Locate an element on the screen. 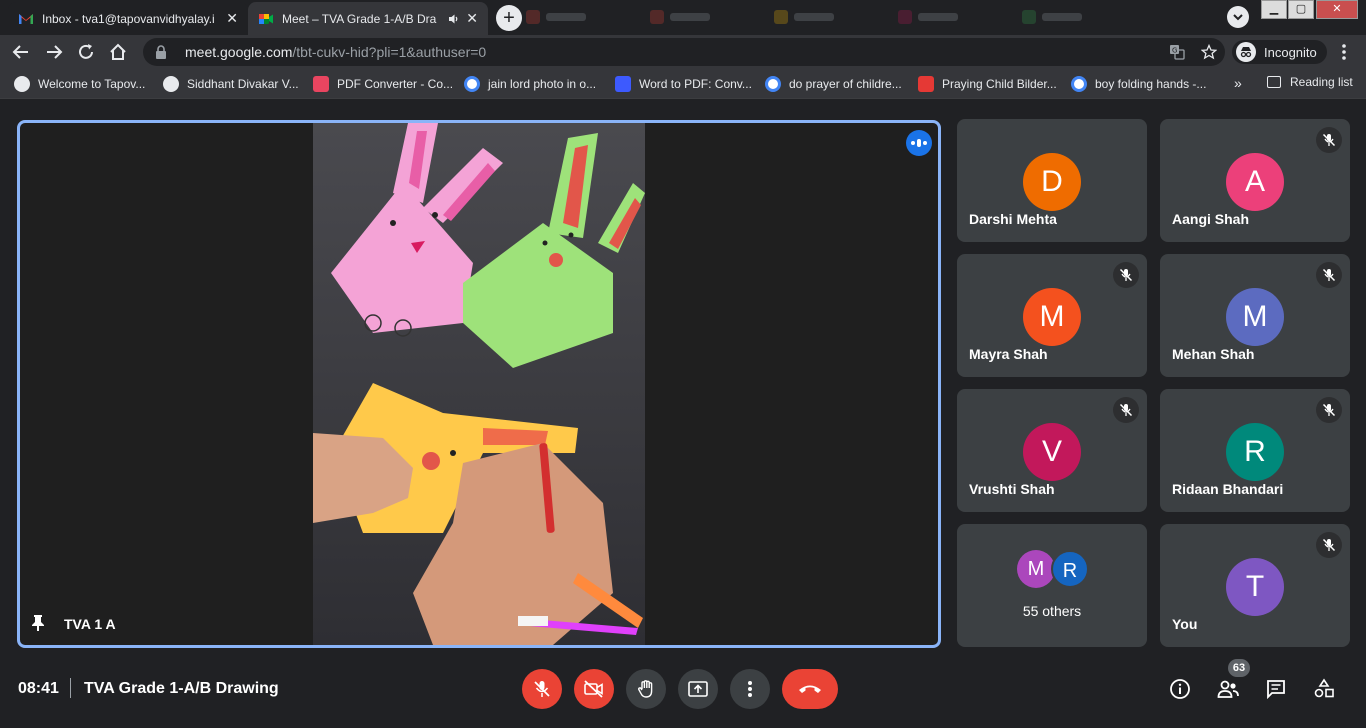 The height and width of the screenshot is (728, 1366). presenter-name: TVA 1 A is located at coordinates (90, 624).